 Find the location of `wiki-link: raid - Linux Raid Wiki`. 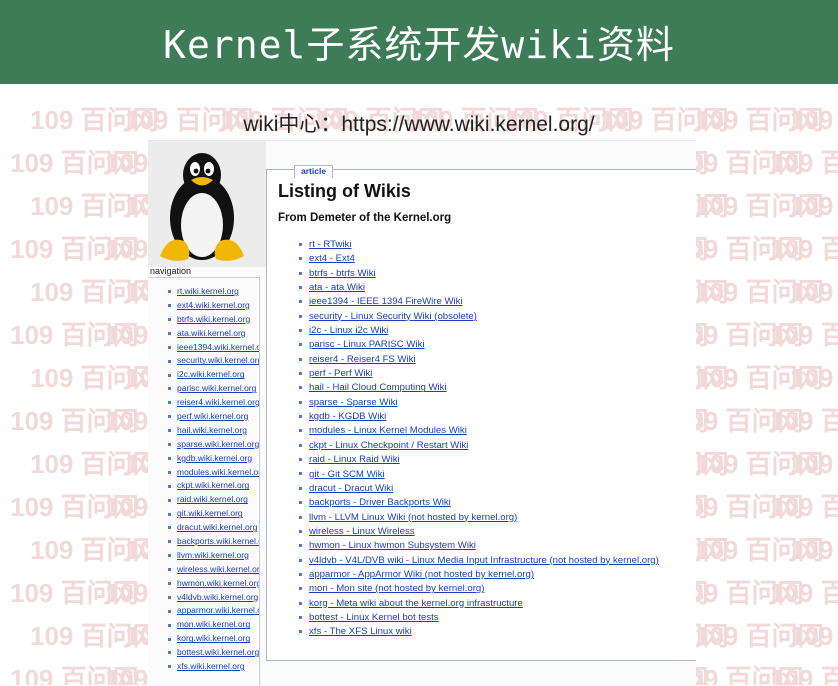

wiki-link: raid - Linux Raid Wiki is located at coordinates (479, 461).